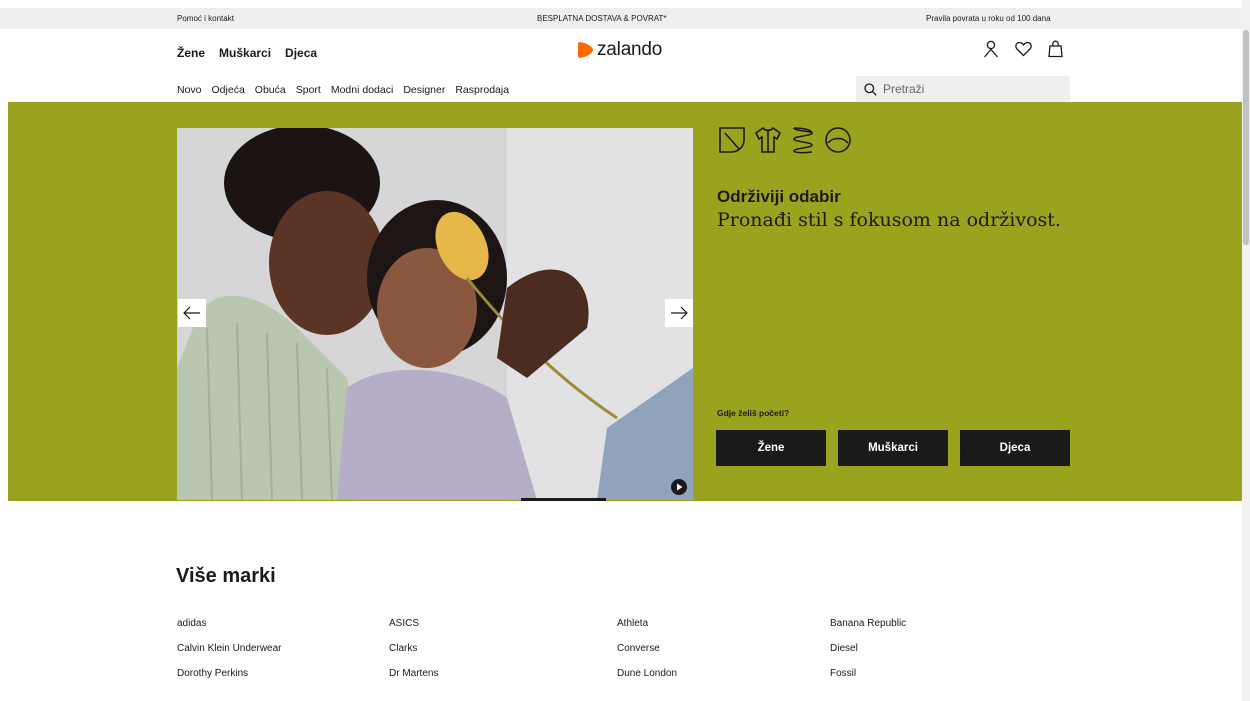  What do you see at coordinates (482, 90) in the screenshot?
I see `cat-nav-sale: Rasprodaja` at bounding box center [482, 90].